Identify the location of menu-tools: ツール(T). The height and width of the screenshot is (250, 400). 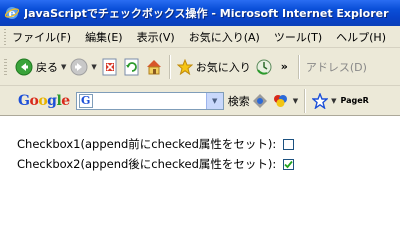
(298, 37).